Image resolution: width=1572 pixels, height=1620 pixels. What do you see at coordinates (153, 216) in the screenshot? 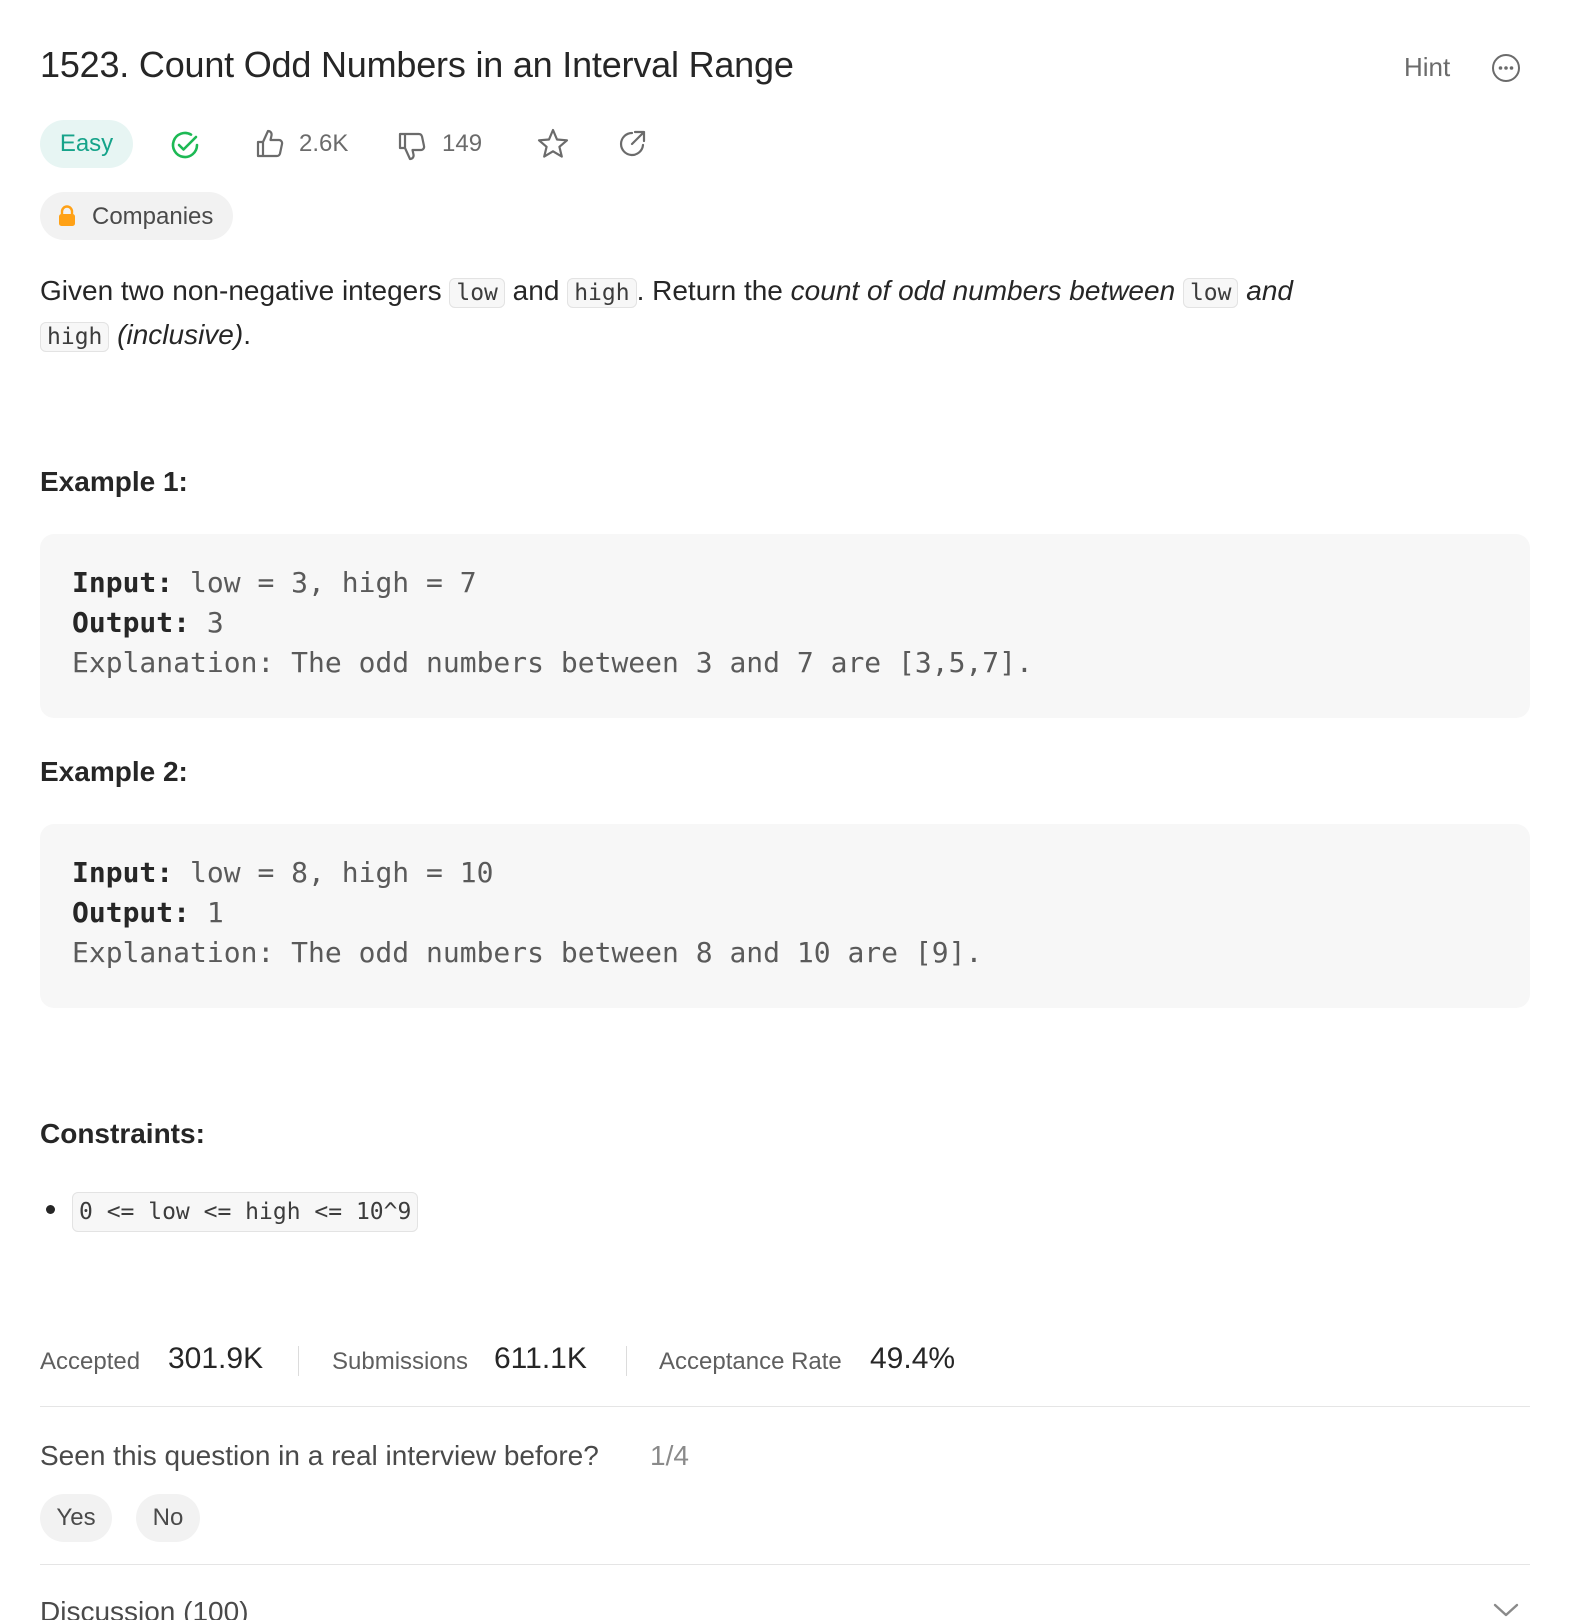
I see `companies-label: Companies` at bounding box center [153, 216].